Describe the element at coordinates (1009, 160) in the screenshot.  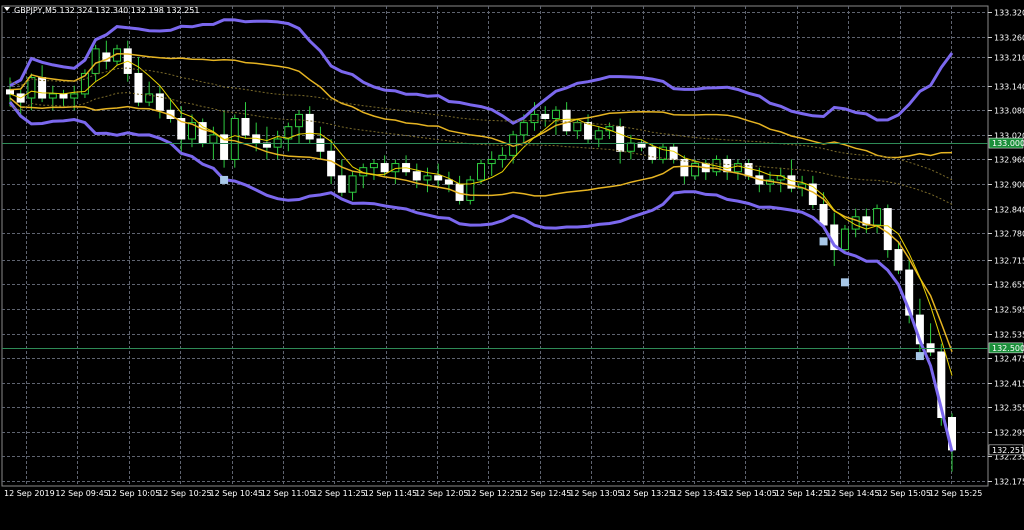
I see `y-tick-label: 132.960` at that location.